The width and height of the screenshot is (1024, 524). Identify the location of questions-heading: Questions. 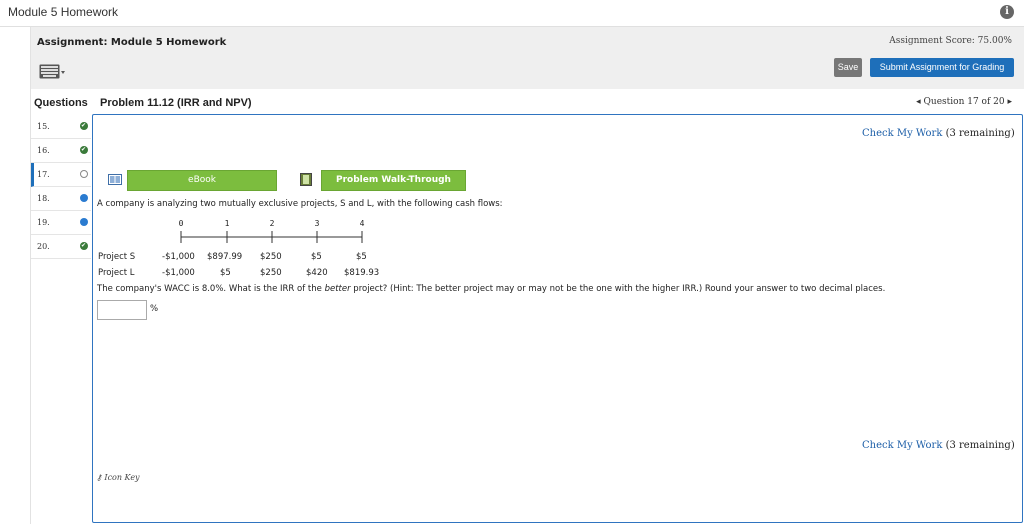
(61, 103).